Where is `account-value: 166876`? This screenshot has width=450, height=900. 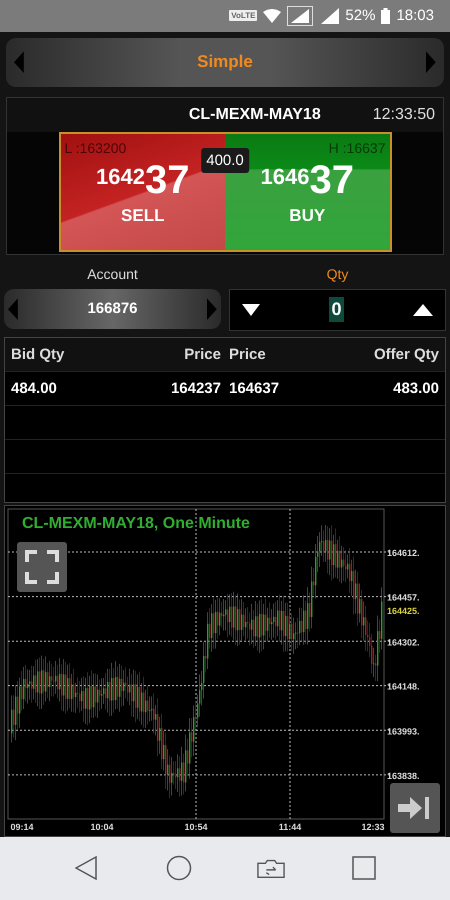 account-value: 166876 is located at coordinates (112, 309).